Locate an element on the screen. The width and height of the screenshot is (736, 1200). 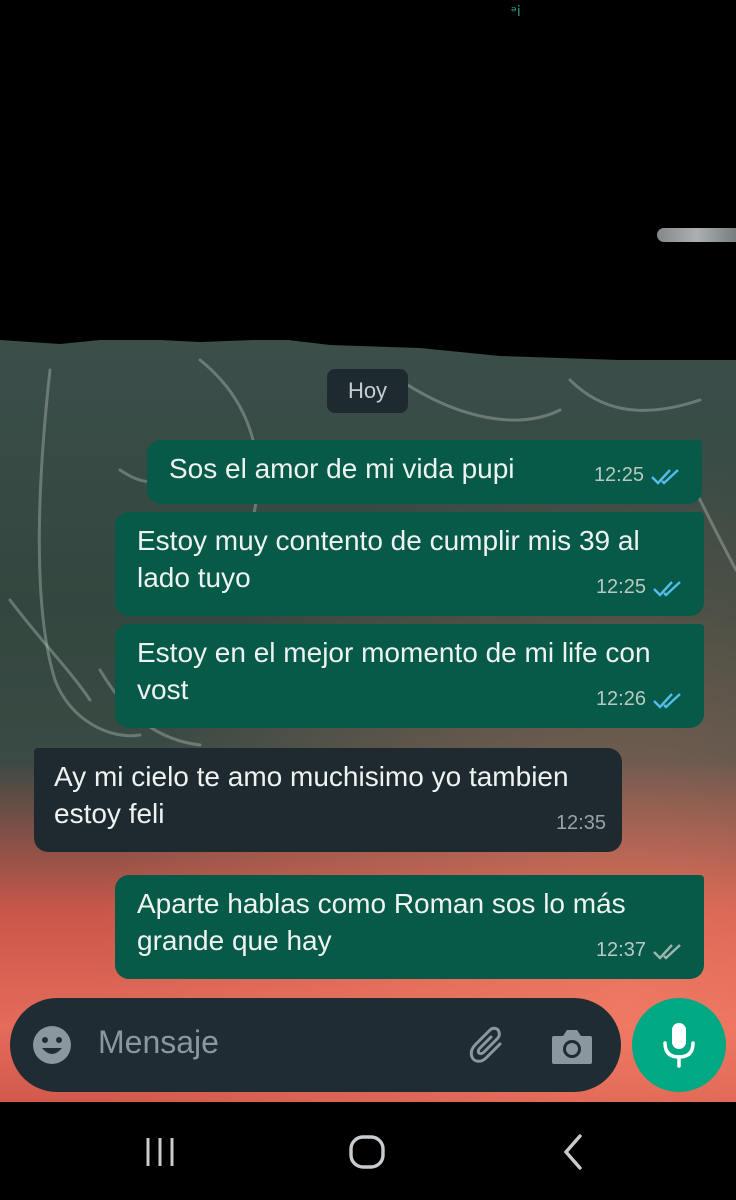
message-time: 12:26 is located at coordinates (620, 699).